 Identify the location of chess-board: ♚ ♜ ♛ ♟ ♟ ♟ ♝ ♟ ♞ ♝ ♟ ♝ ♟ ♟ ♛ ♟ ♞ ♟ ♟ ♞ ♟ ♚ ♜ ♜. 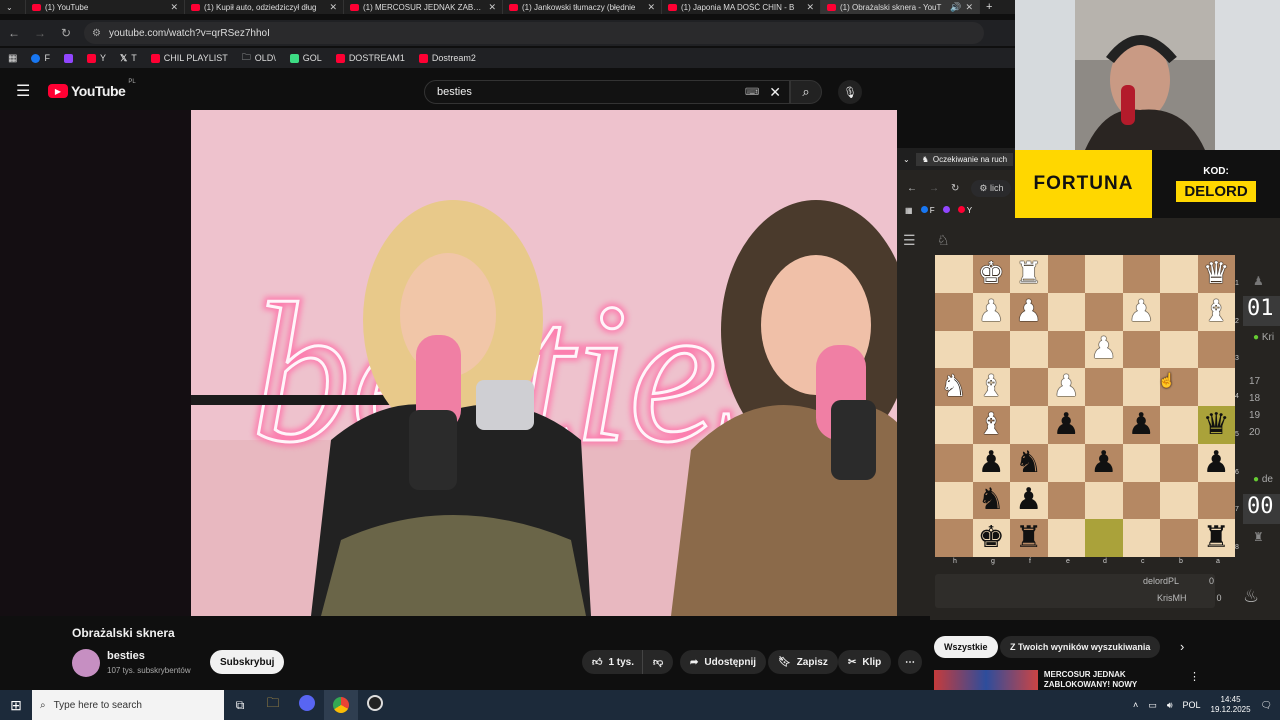
(1085, 406).